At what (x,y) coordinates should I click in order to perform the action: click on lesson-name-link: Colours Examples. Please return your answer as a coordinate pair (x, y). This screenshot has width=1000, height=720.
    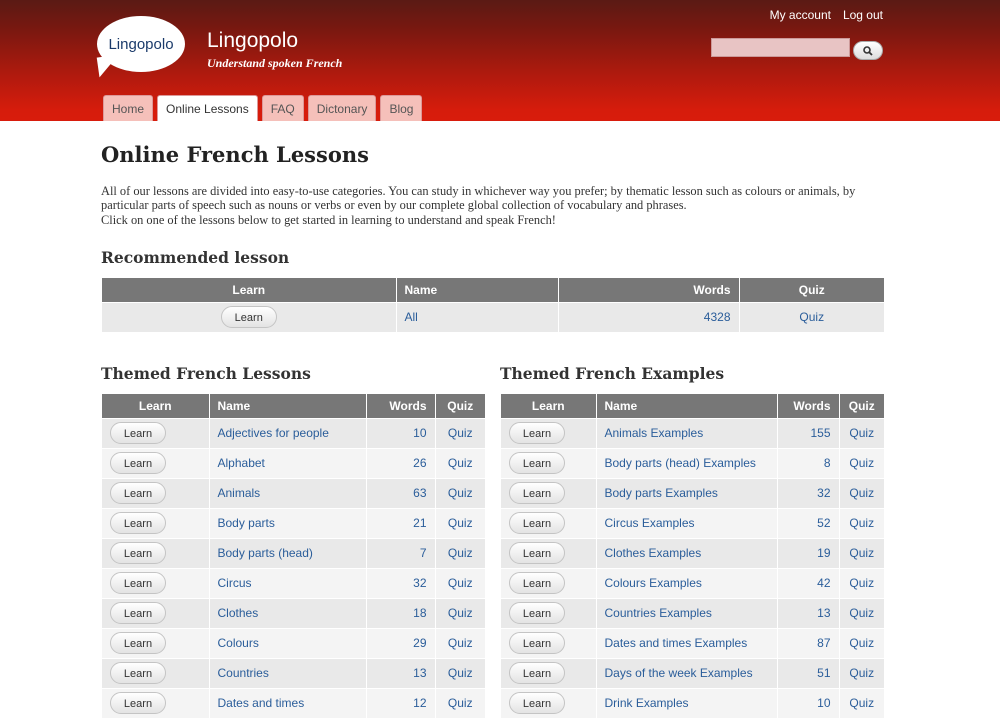
    Looking at the image, I should click on (687, 582).